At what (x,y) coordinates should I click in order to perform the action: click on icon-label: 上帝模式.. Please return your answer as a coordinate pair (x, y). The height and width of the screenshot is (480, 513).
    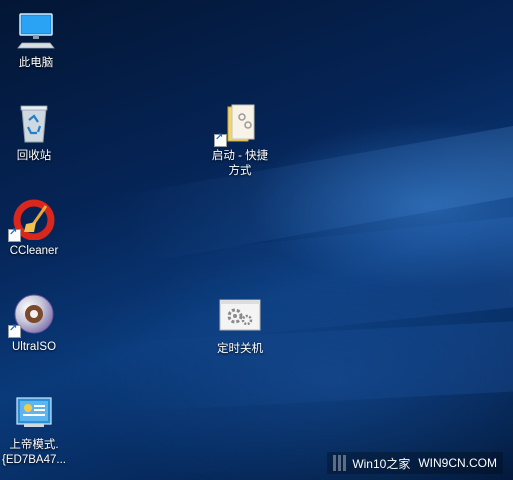
    Looking at the image, I should click on (34, 445).